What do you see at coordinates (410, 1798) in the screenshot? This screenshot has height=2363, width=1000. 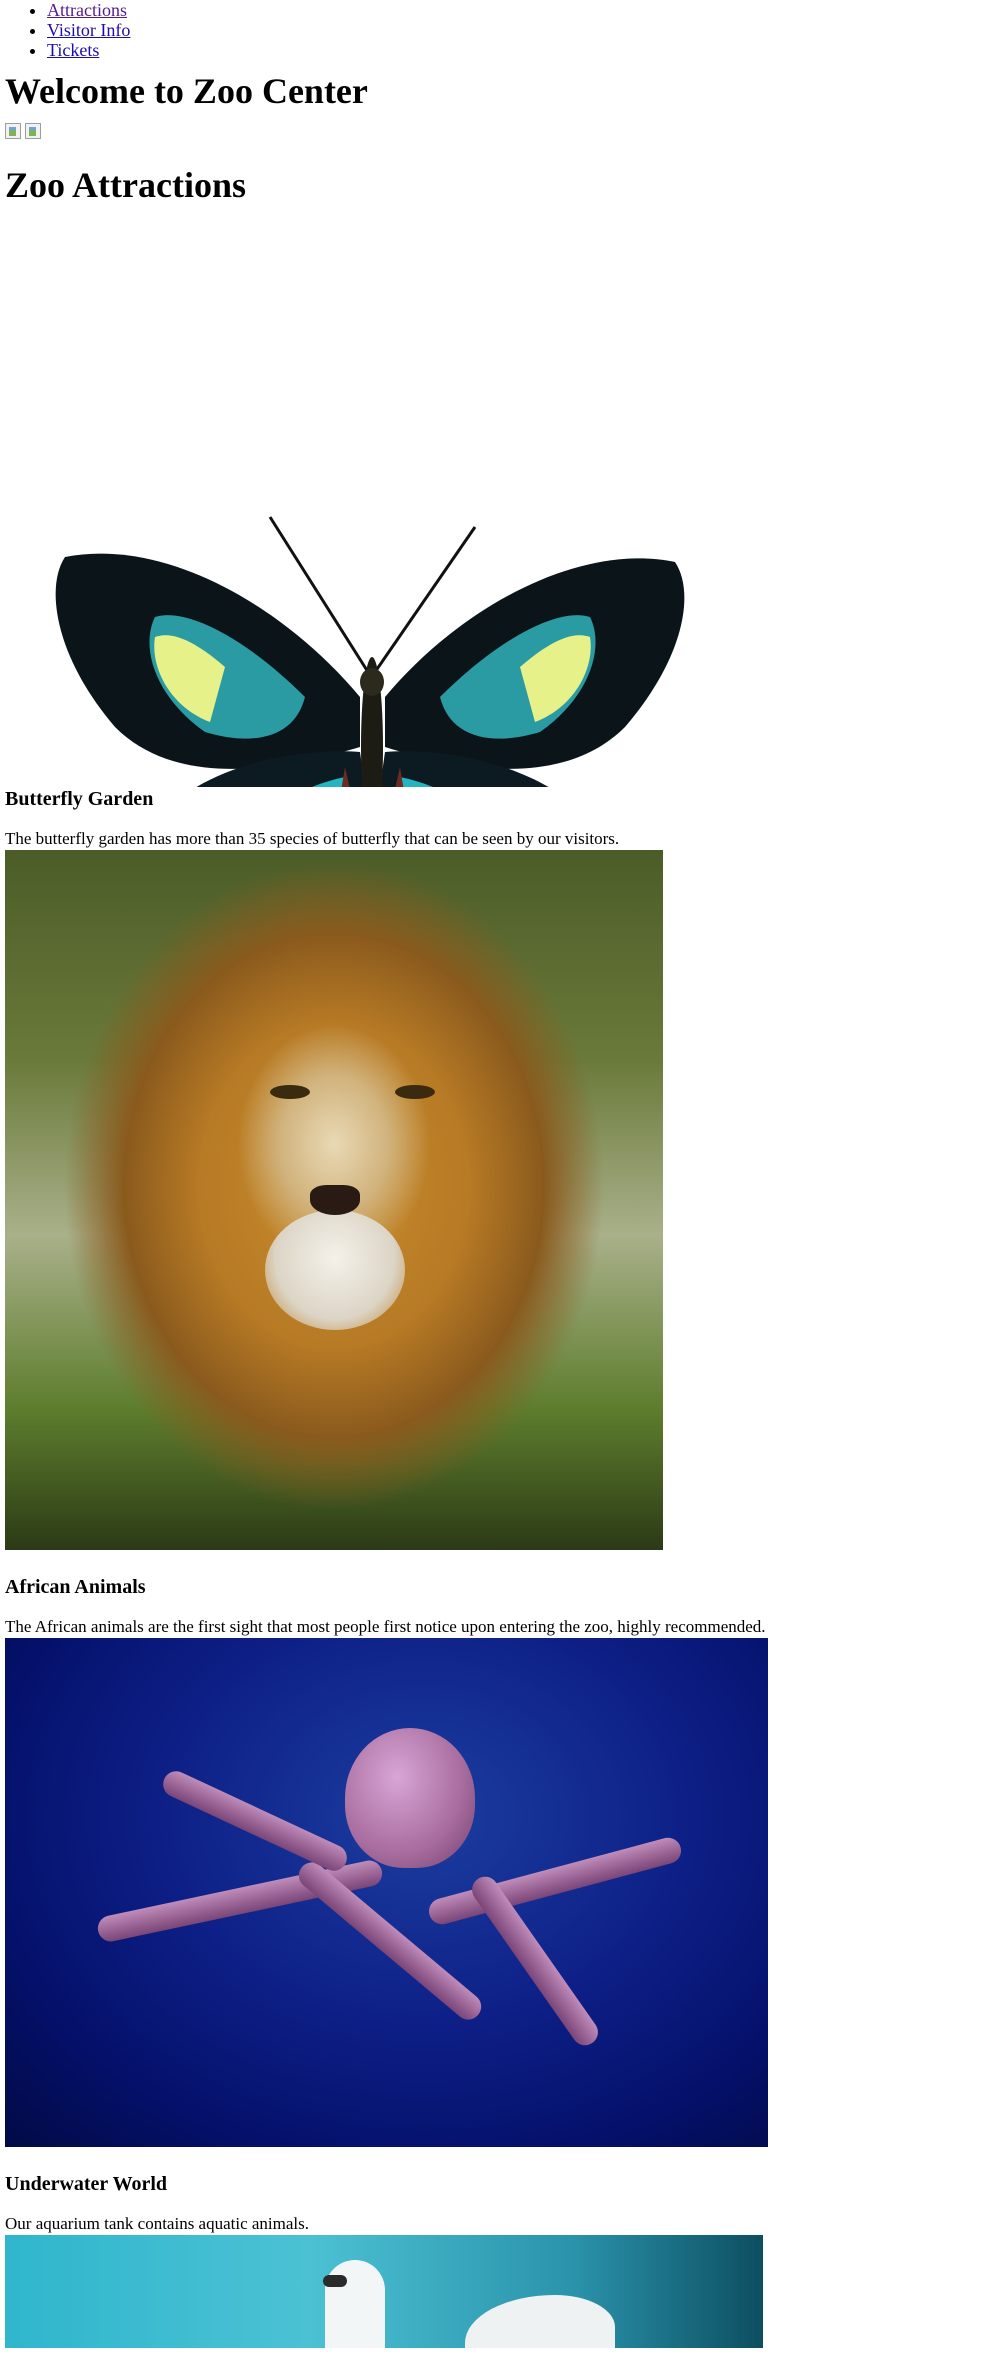 I see `octopus-head` at bounding box center [410, 1798].